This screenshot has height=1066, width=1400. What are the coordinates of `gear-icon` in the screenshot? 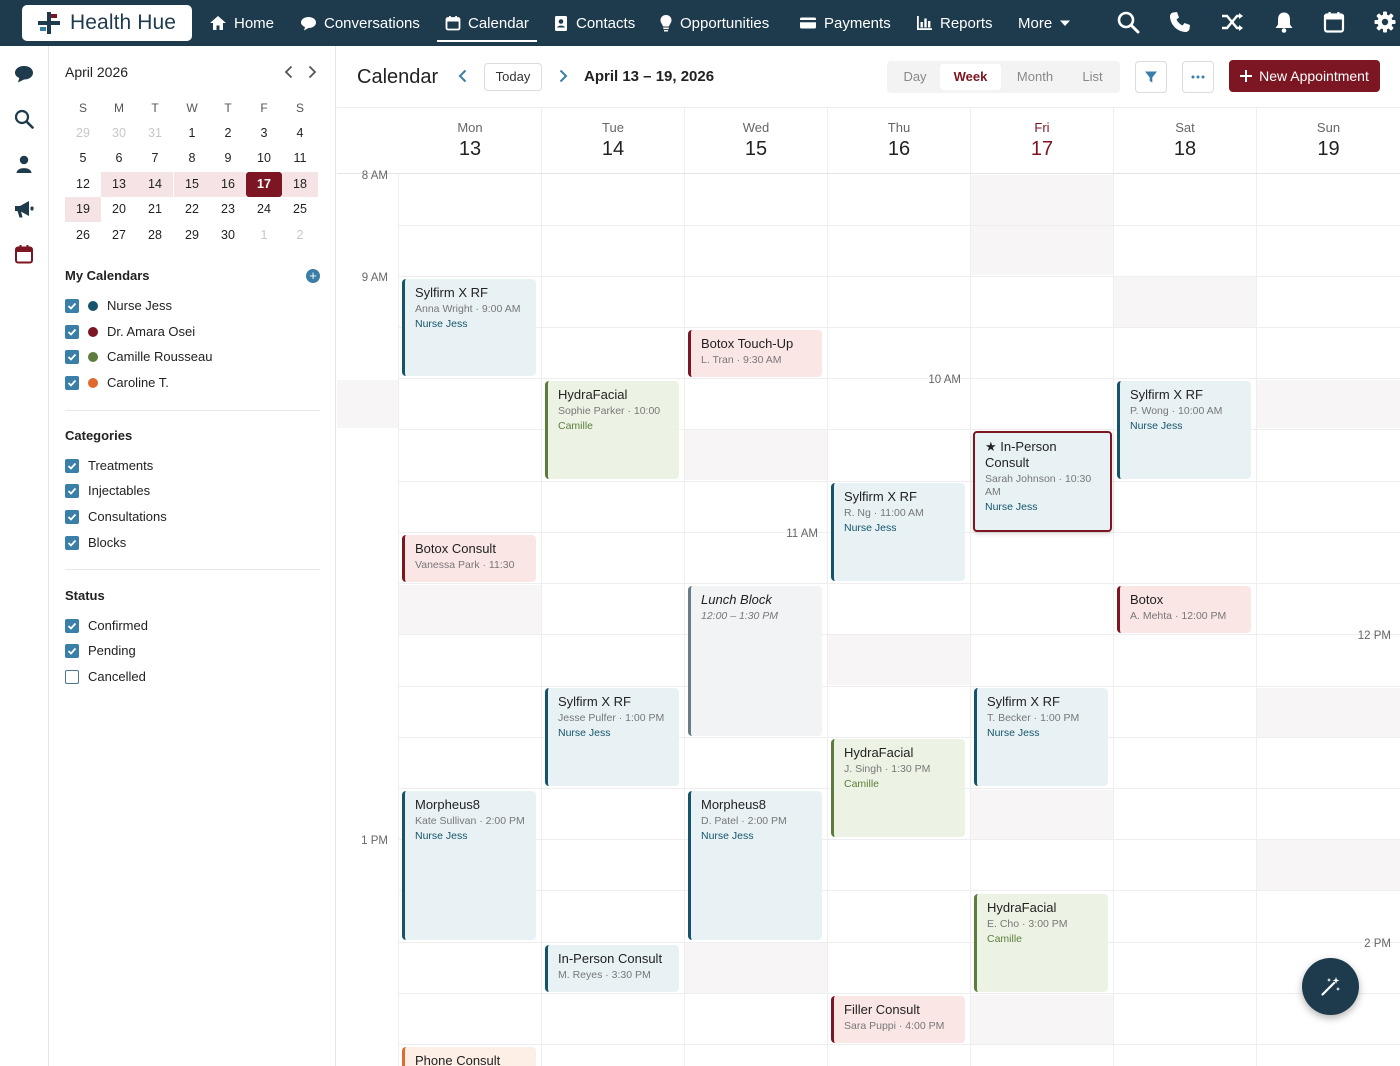 It's located at (1385, 22).